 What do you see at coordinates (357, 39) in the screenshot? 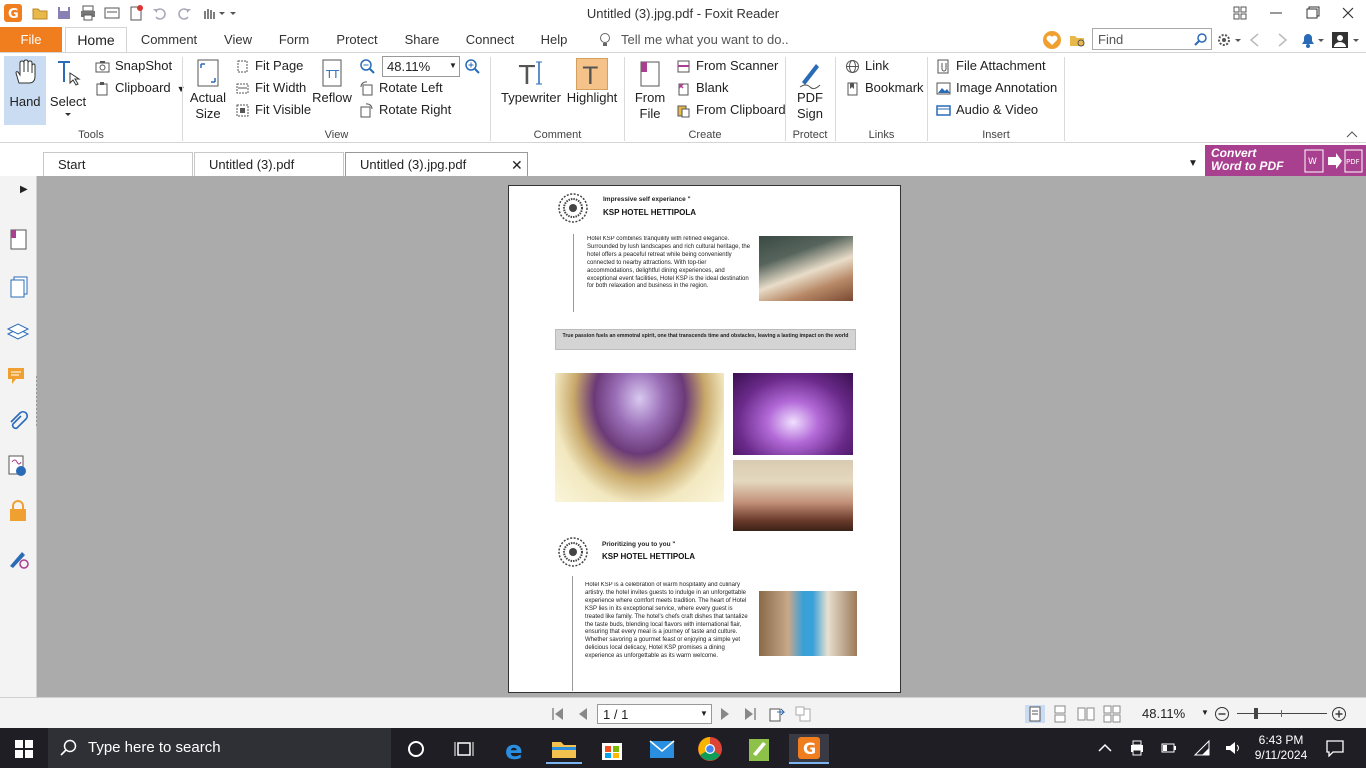
I see `tab-protect: Protect` at bounding box center [357, 39].